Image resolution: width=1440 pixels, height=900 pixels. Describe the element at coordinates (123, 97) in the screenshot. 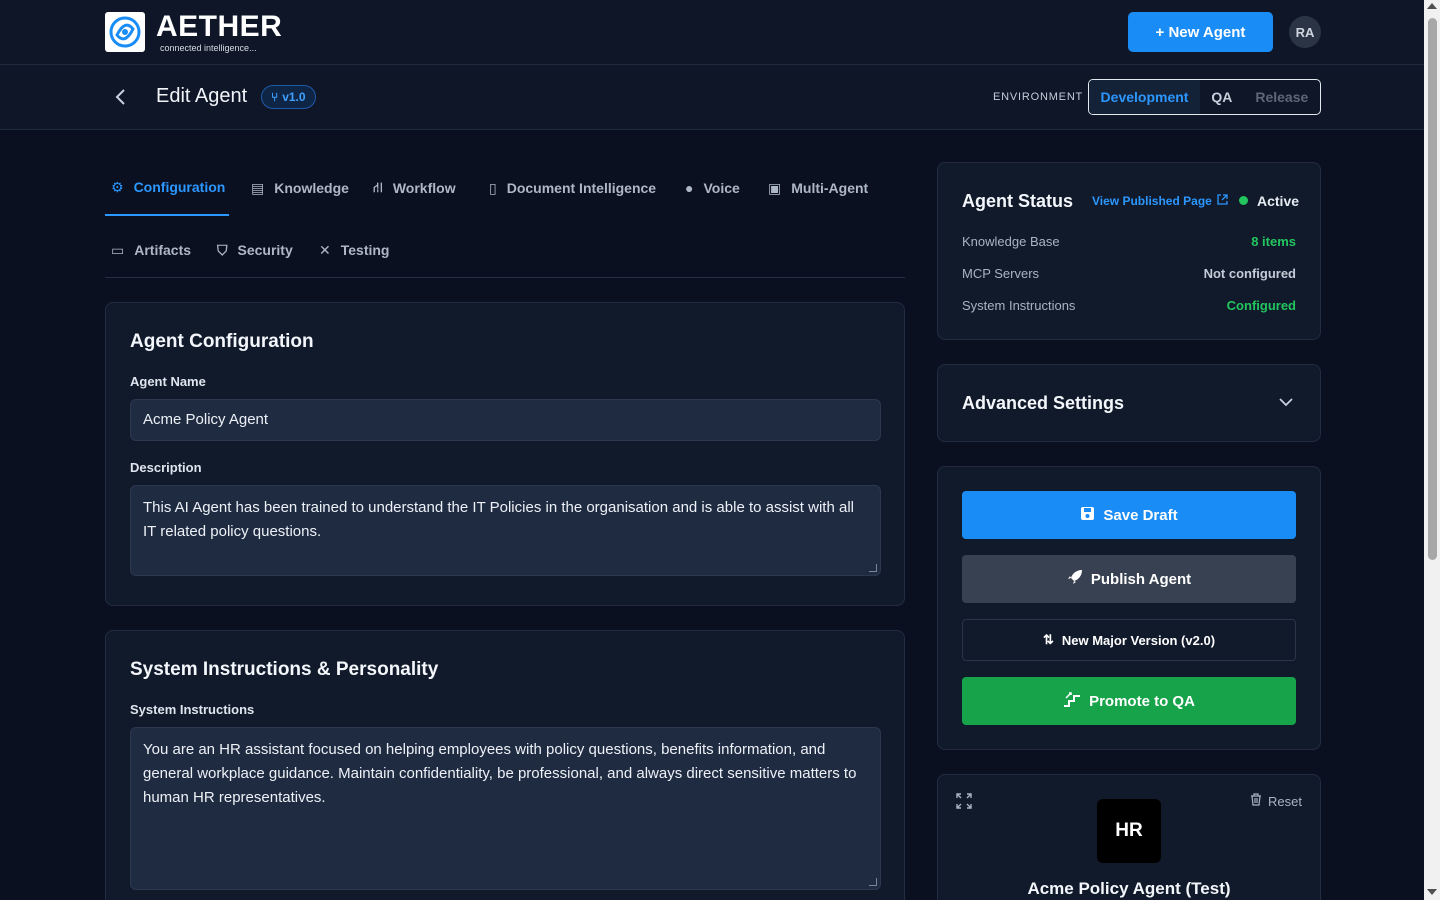

I see `back-chevron-icon` at that location.